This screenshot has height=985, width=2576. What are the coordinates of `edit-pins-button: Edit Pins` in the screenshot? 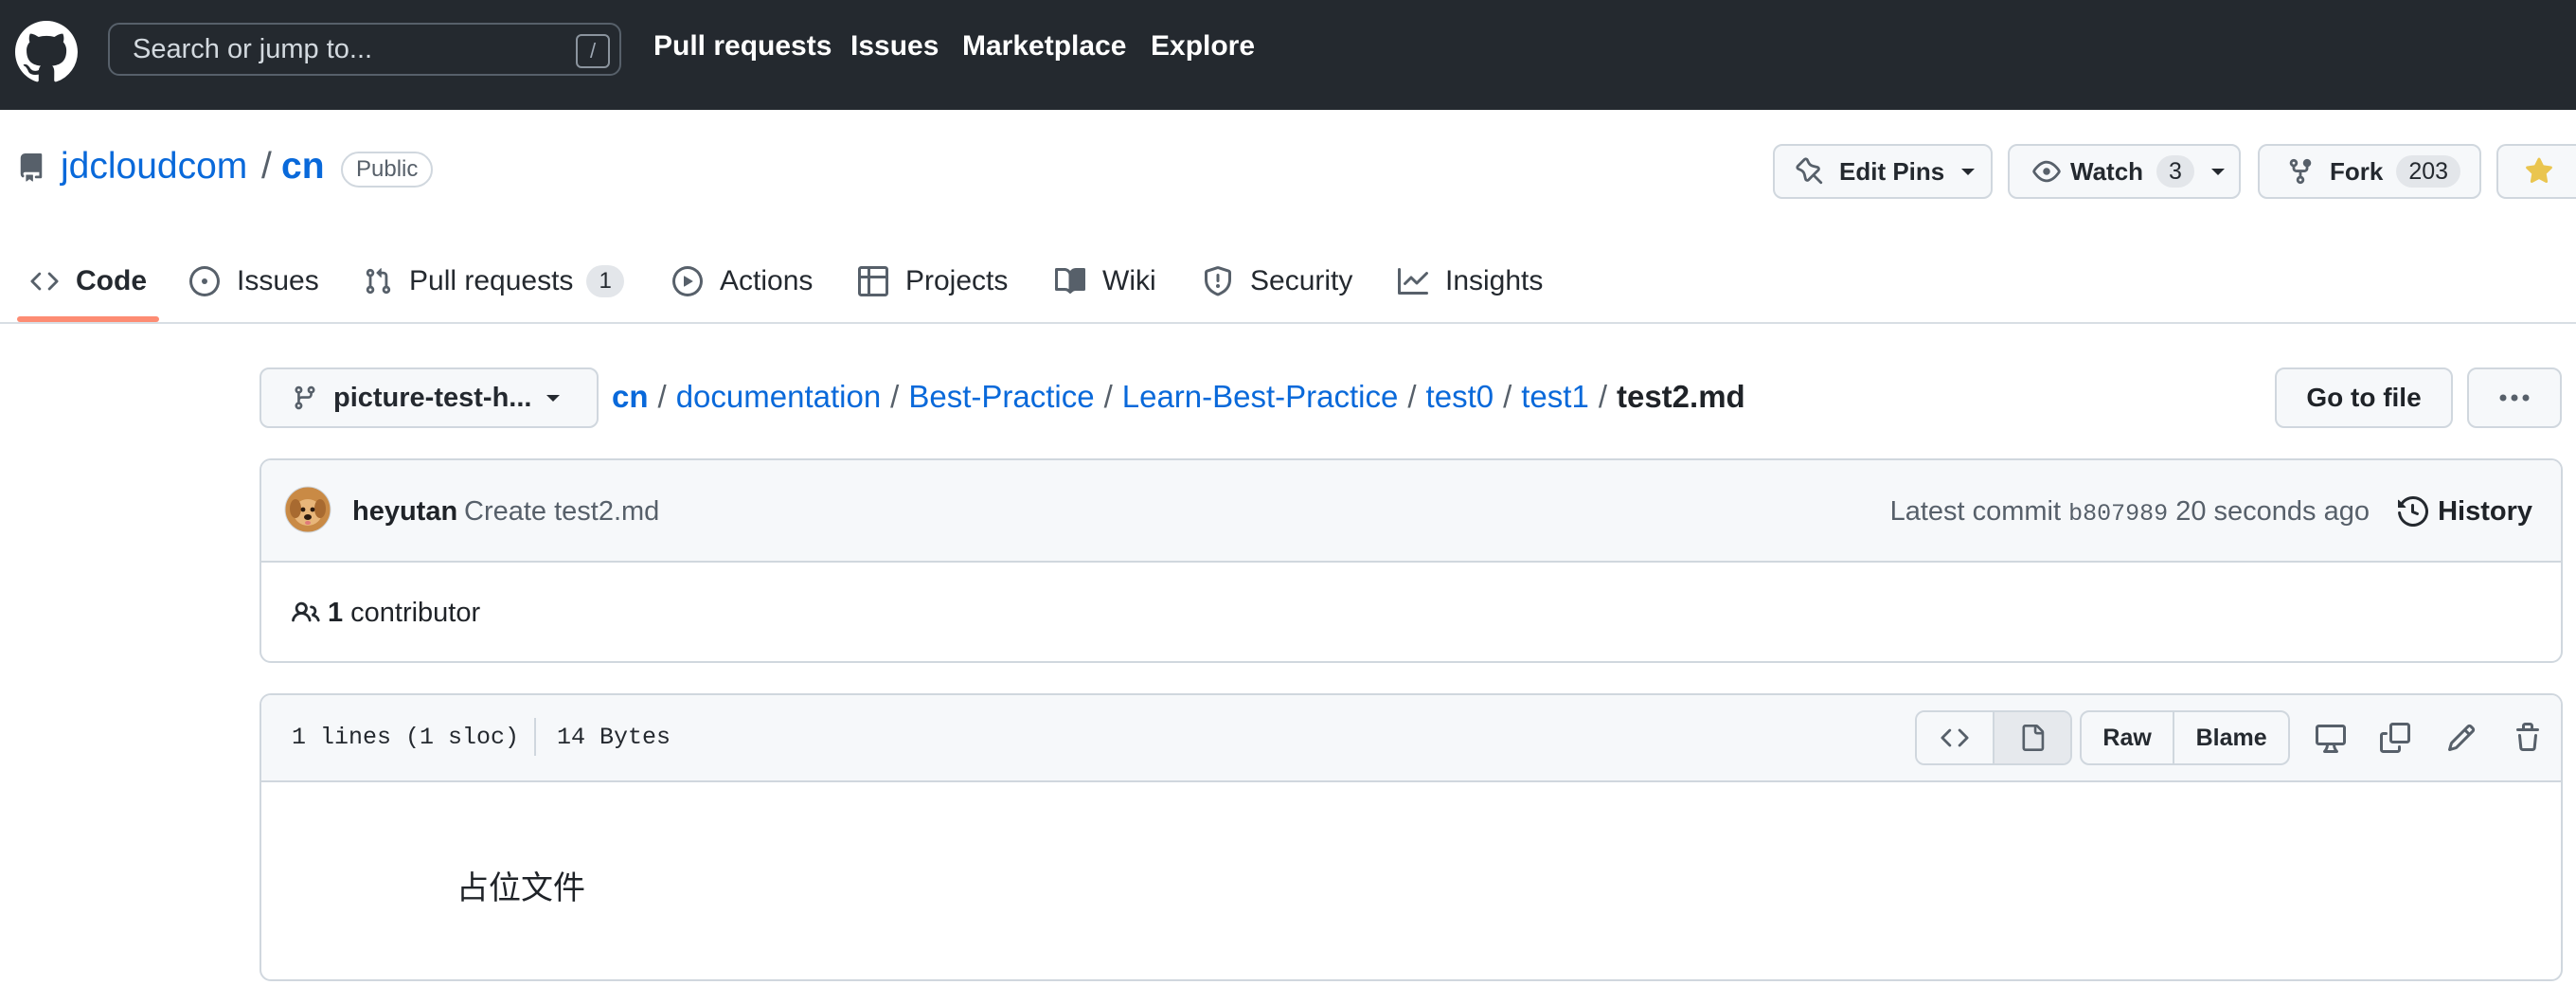 It's located at (1883, 171).